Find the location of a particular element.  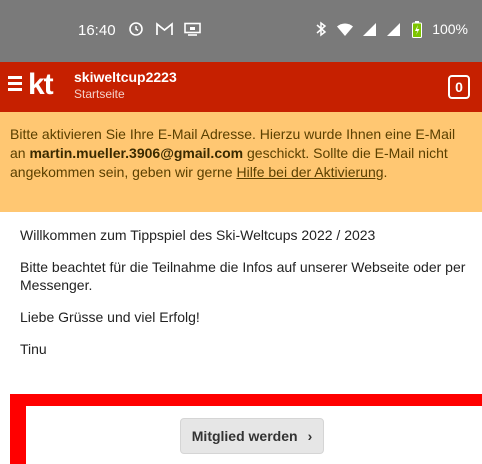

bluetooth-icon is located at coordinates (321, 29).